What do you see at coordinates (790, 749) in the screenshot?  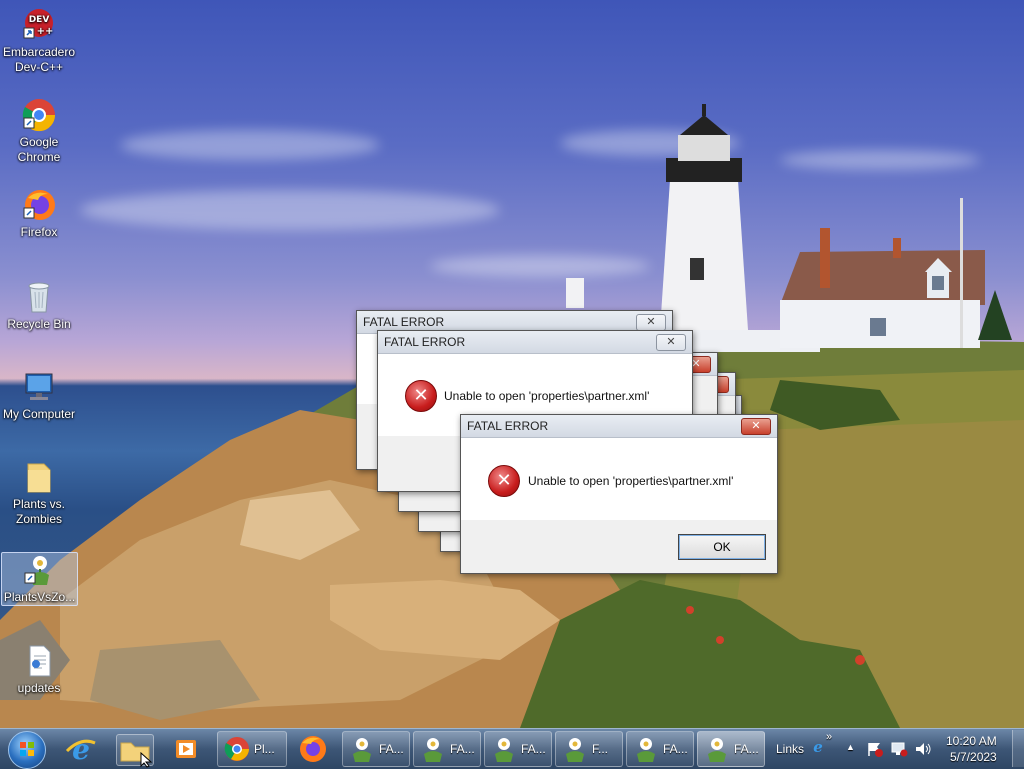 I see `links-toolbar-label: Links` at bounding box center [790, 749].